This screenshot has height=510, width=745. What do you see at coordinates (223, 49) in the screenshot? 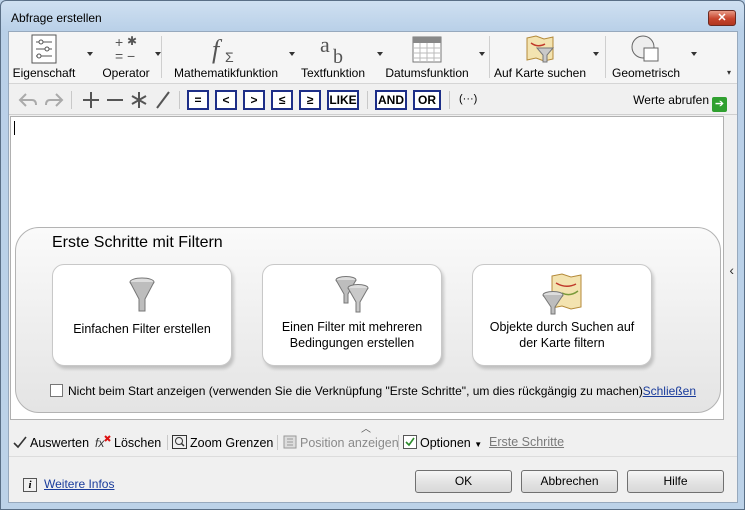
I see `math-function-icon: f Σ` at bounding box center [223, 49].